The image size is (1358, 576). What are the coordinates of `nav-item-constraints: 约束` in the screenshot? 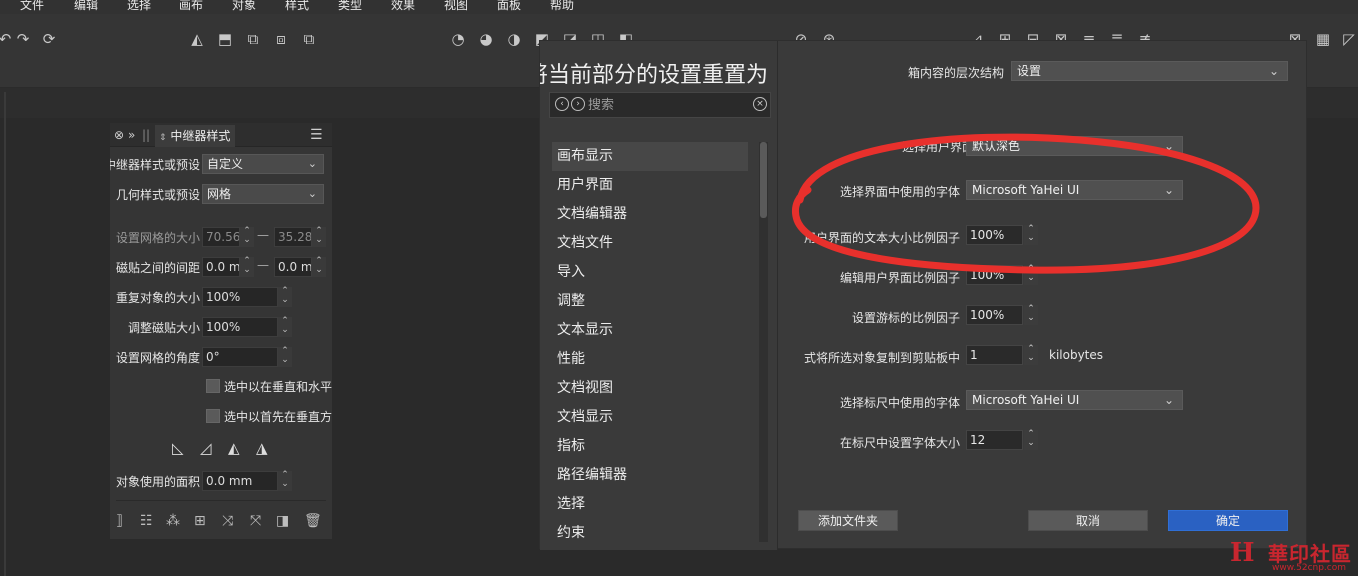 It's located at (650, 533).